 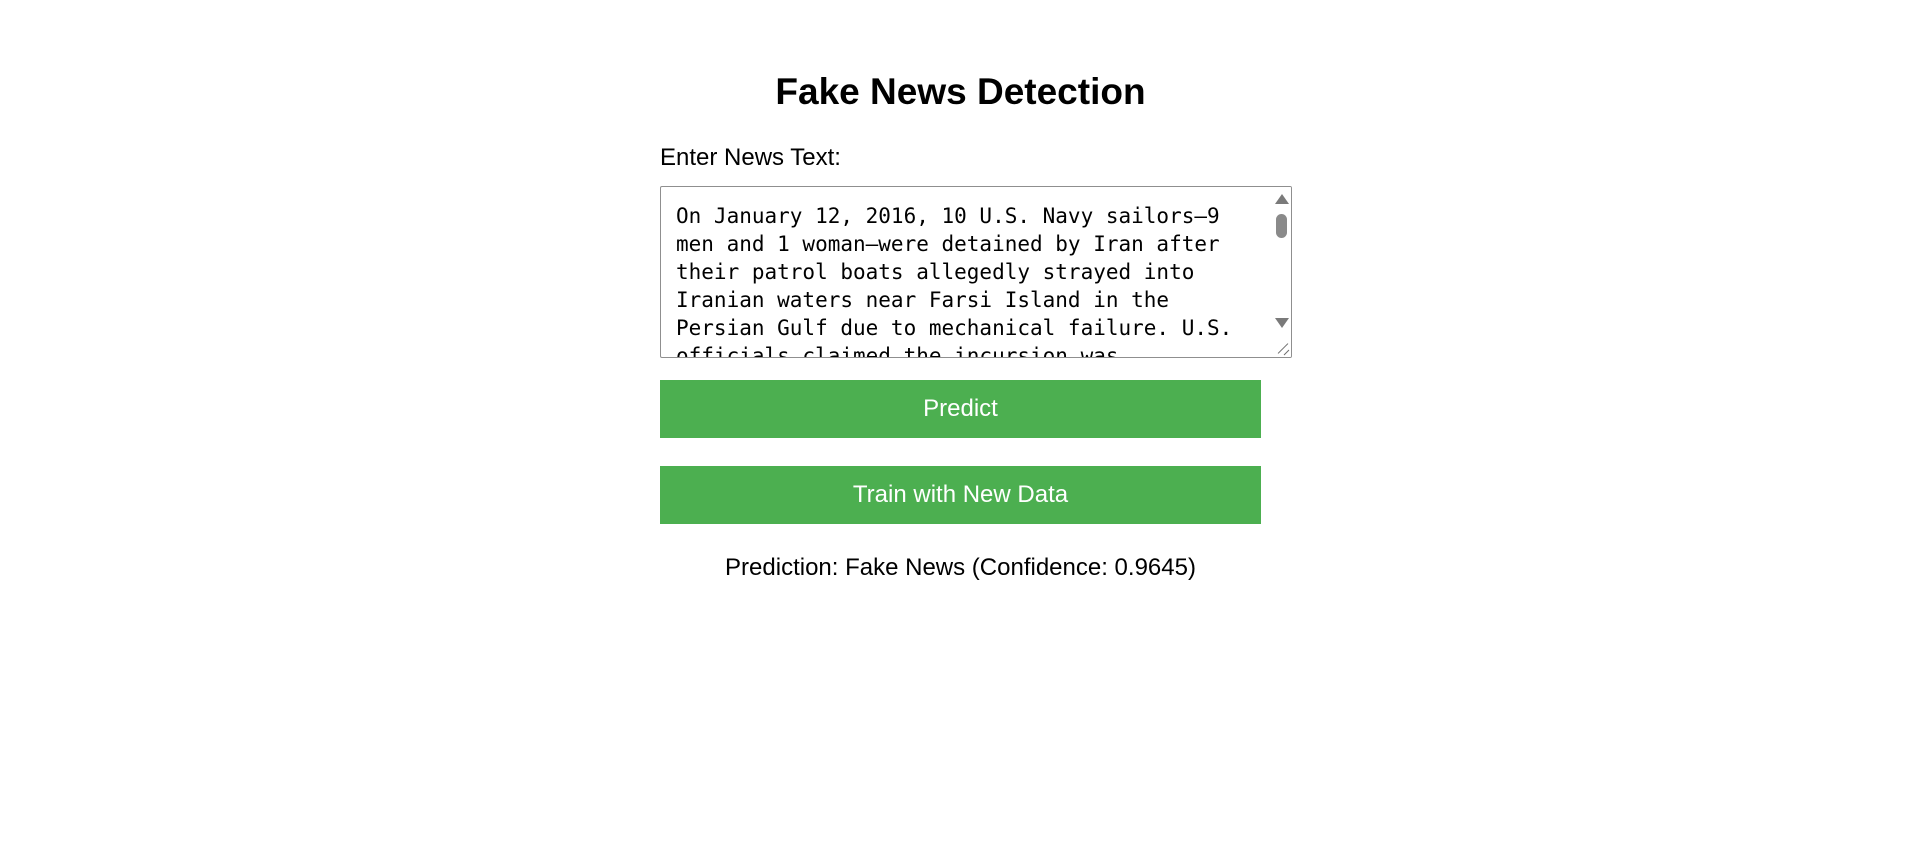 What do you see at coordinates (960, 495) in the screenshot?
I see `train-with-new-data-button: Train with New Data` at bounding box center [960, 495].